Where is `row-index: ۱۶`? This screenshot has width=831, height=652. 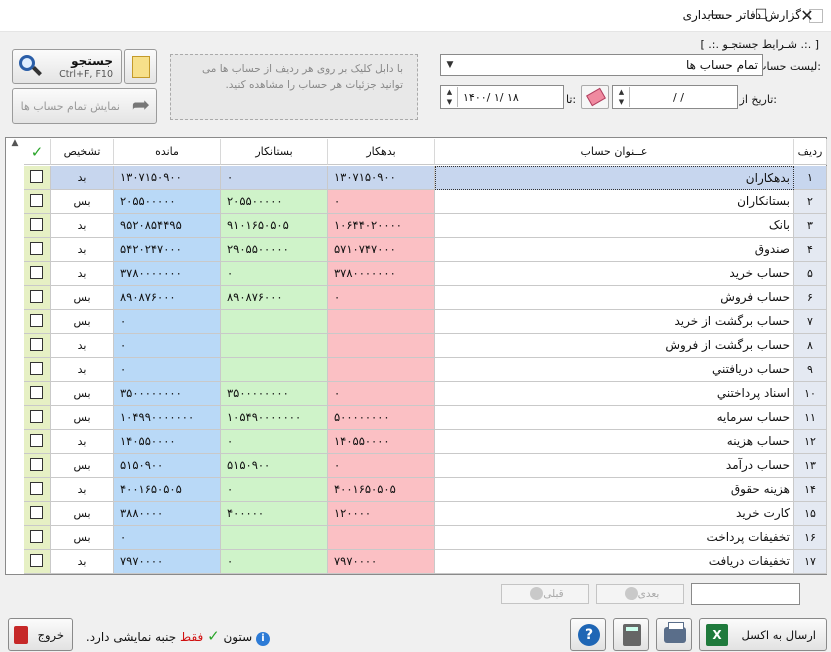
row-index: ۱۶ is located at coordinates (810, 538).